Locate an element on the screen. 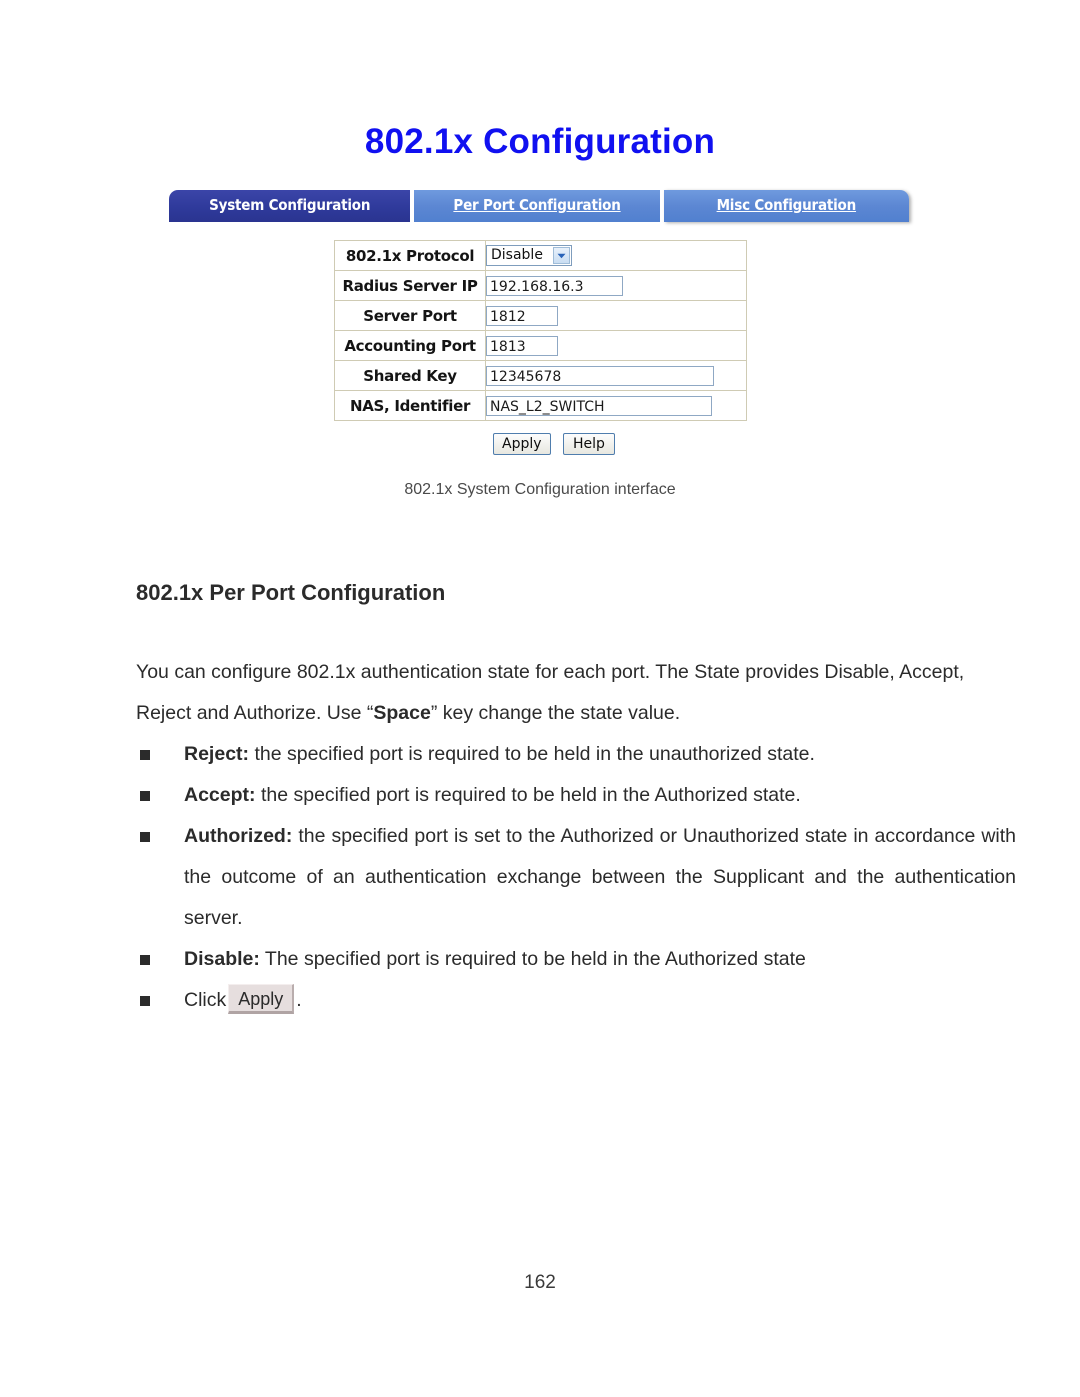 This screenshot has width=1080, height=1397. tab-misc-configuration-label: Misc Configuration is located at coordinates (786, 205).